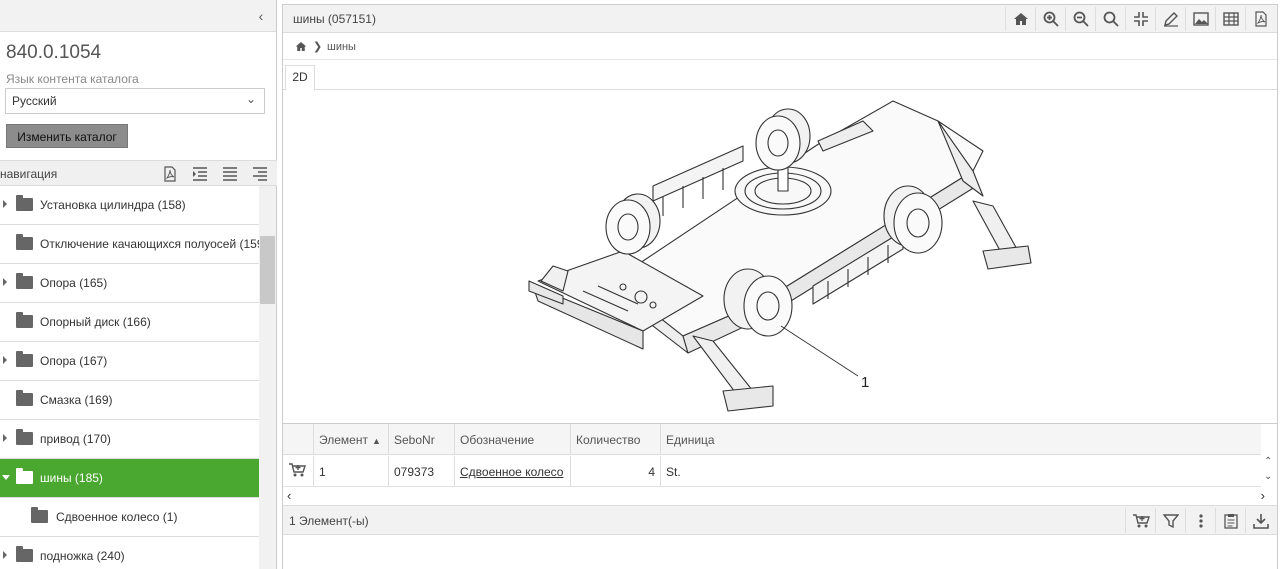 The height and width of the screenshot is (569, 1280). Describe the element at coordinates (343, 440) in the screenshot. I see `column-header-label: Элемент` at that location.